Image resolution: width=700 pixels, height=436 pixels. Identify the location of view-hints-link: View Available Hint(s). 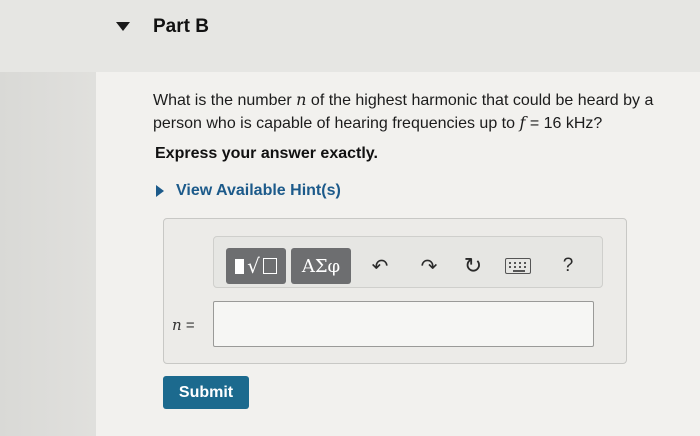
(248, 191).